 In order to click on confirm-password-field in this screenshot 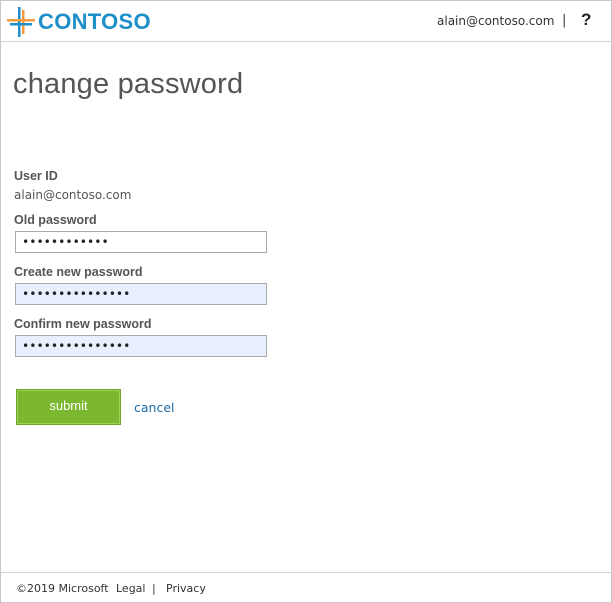, I will do `click(141, 346)`.